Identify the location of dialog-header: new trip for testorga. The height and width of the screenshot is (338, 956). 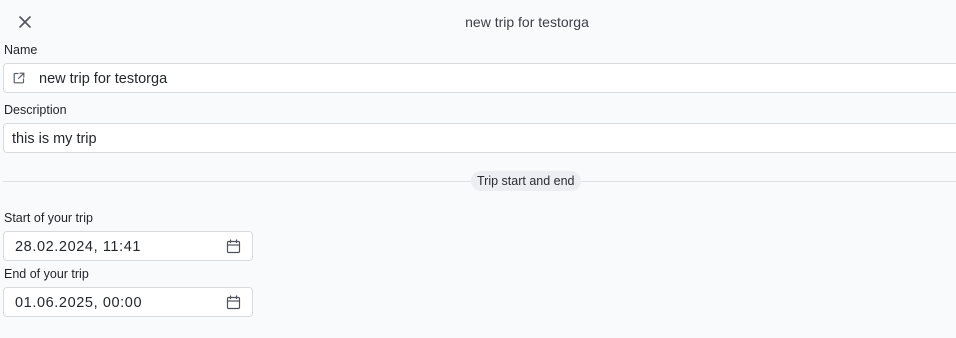
(478, 22).